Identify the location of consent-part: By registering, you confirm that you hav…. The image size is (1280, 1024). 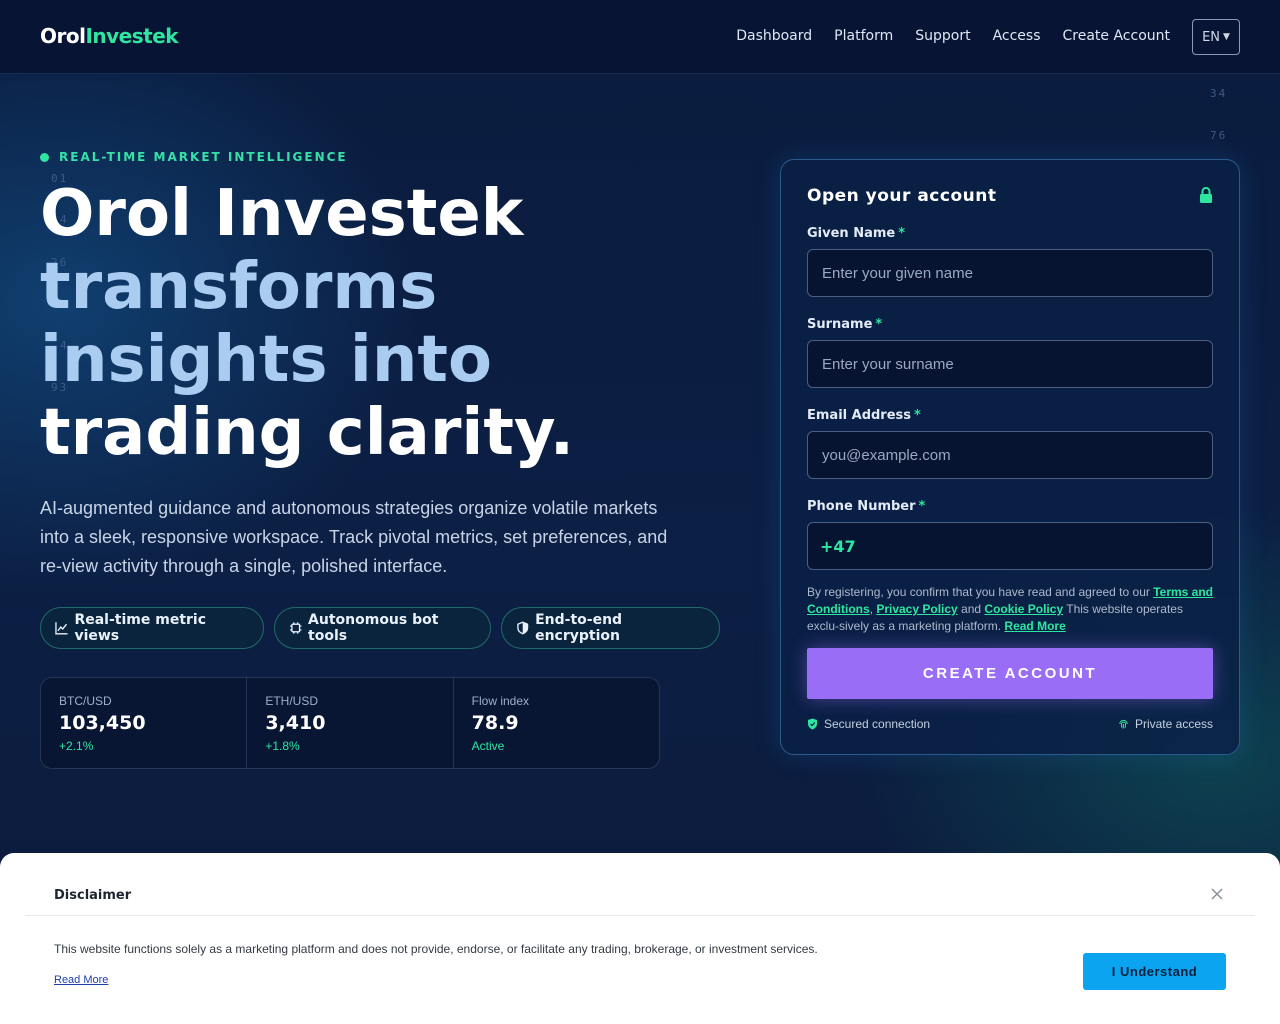
(980, 592).